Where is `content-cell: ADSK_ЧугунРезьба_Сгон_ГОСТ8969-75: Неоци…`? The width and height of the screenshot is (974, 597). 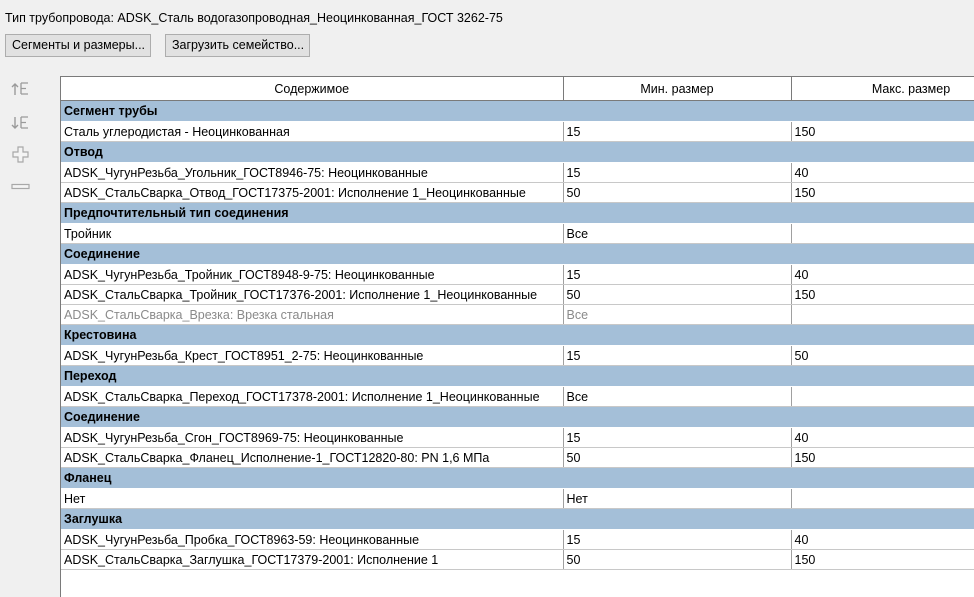
content-cell: ADSK_ЧугунРезьба_Сгон_ГОСТ8969-75: Неоци… is located at coordinates (312, 437).